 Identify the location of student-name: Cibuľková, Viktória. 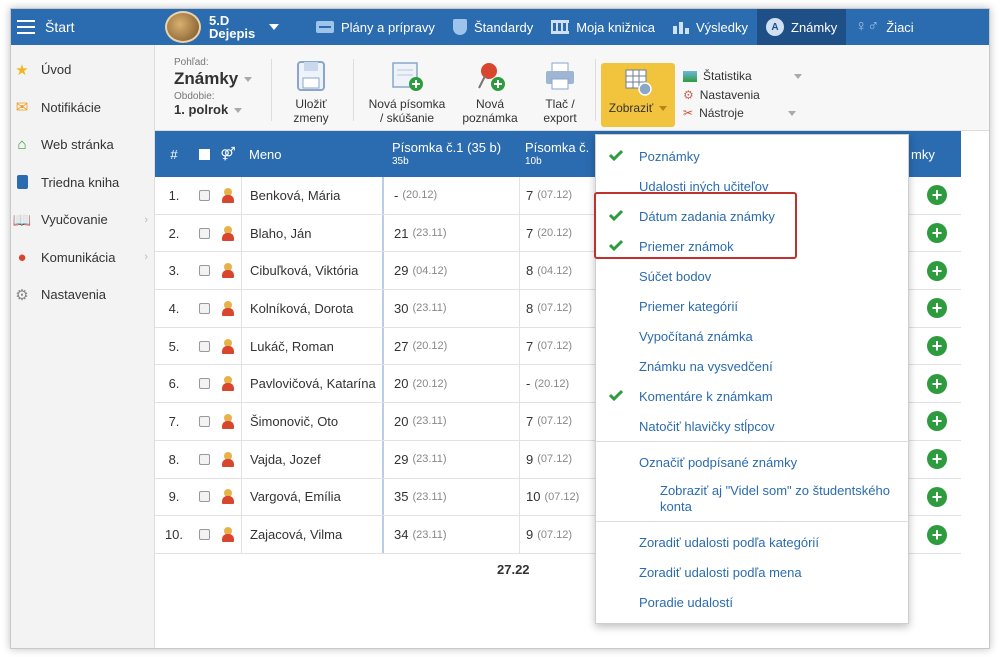
(311, 271).